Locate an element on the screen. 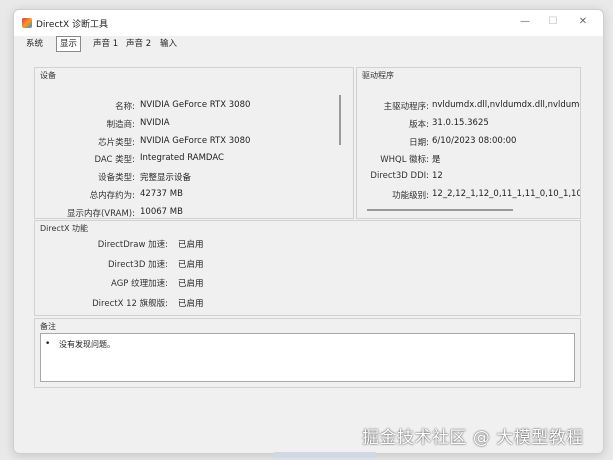 Image resolution: width=613 pixels, height=460 pixels. driver-feature-level-label: 功能级别: is located at coordinates (410, 196).